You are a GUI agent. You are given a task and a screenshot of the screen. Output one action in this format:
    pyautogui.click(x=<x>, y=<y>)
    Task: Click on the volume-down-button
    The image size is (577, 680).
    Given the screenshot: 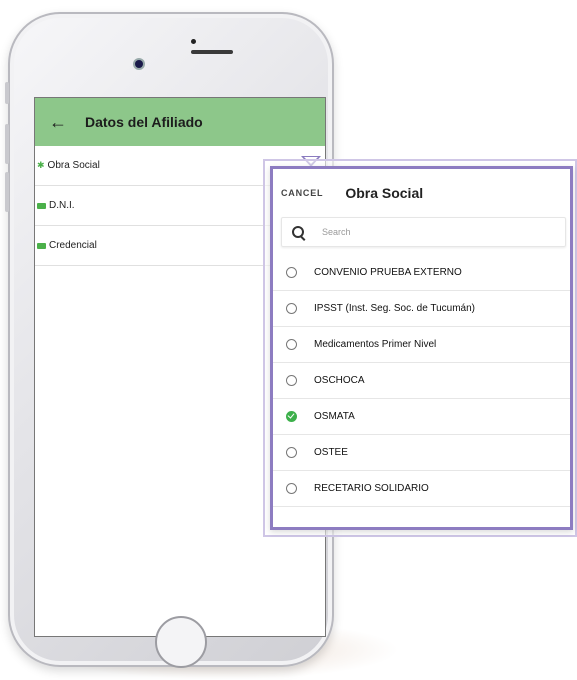 What is the action you would take?
    pyautogui.click(x=7, y=192)
    